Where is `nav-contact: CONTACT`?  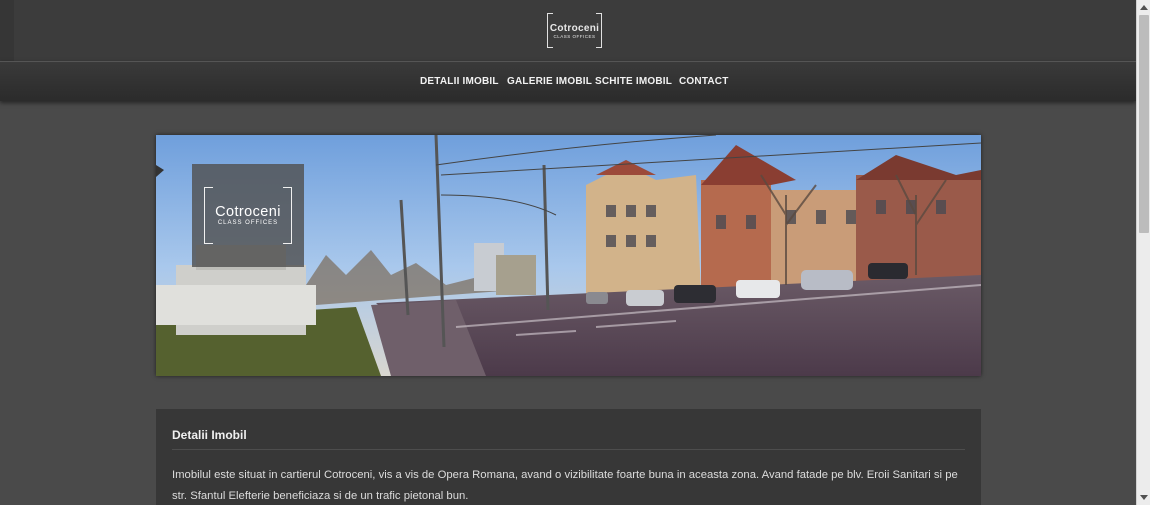
nav-contact: CONTACT is located at coordinates (704, 81).